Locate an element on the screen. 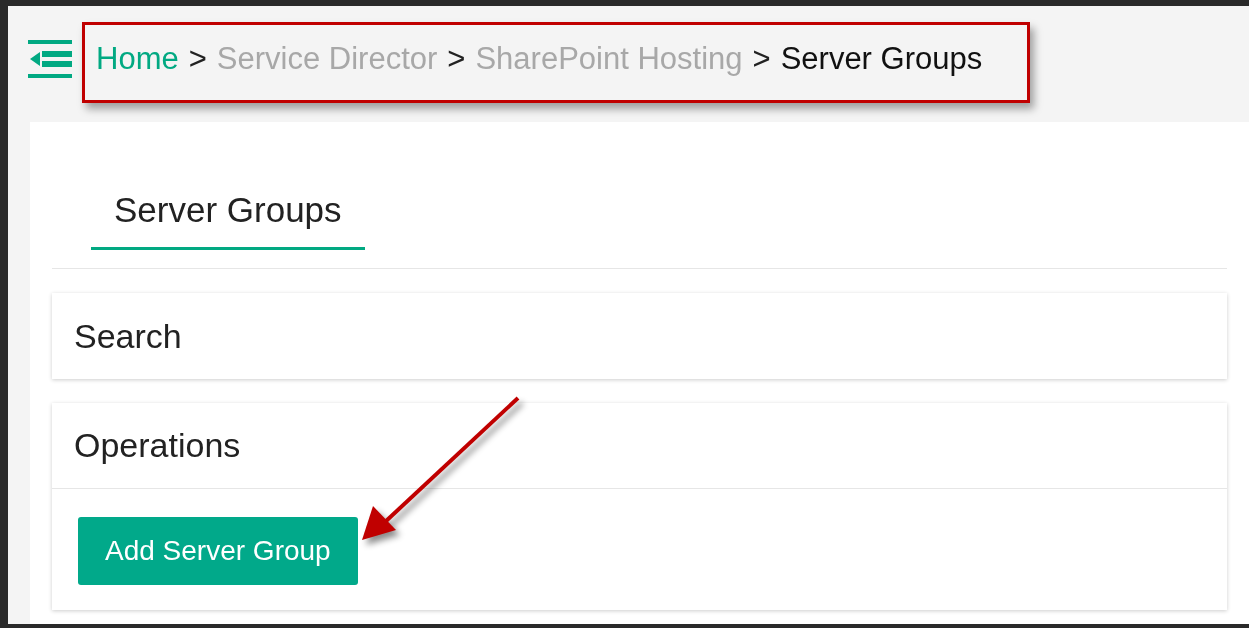 The height and width of the screenshot is (628, 1249). breadcrumb-item: Service Director is located at coordinates (327, 59).